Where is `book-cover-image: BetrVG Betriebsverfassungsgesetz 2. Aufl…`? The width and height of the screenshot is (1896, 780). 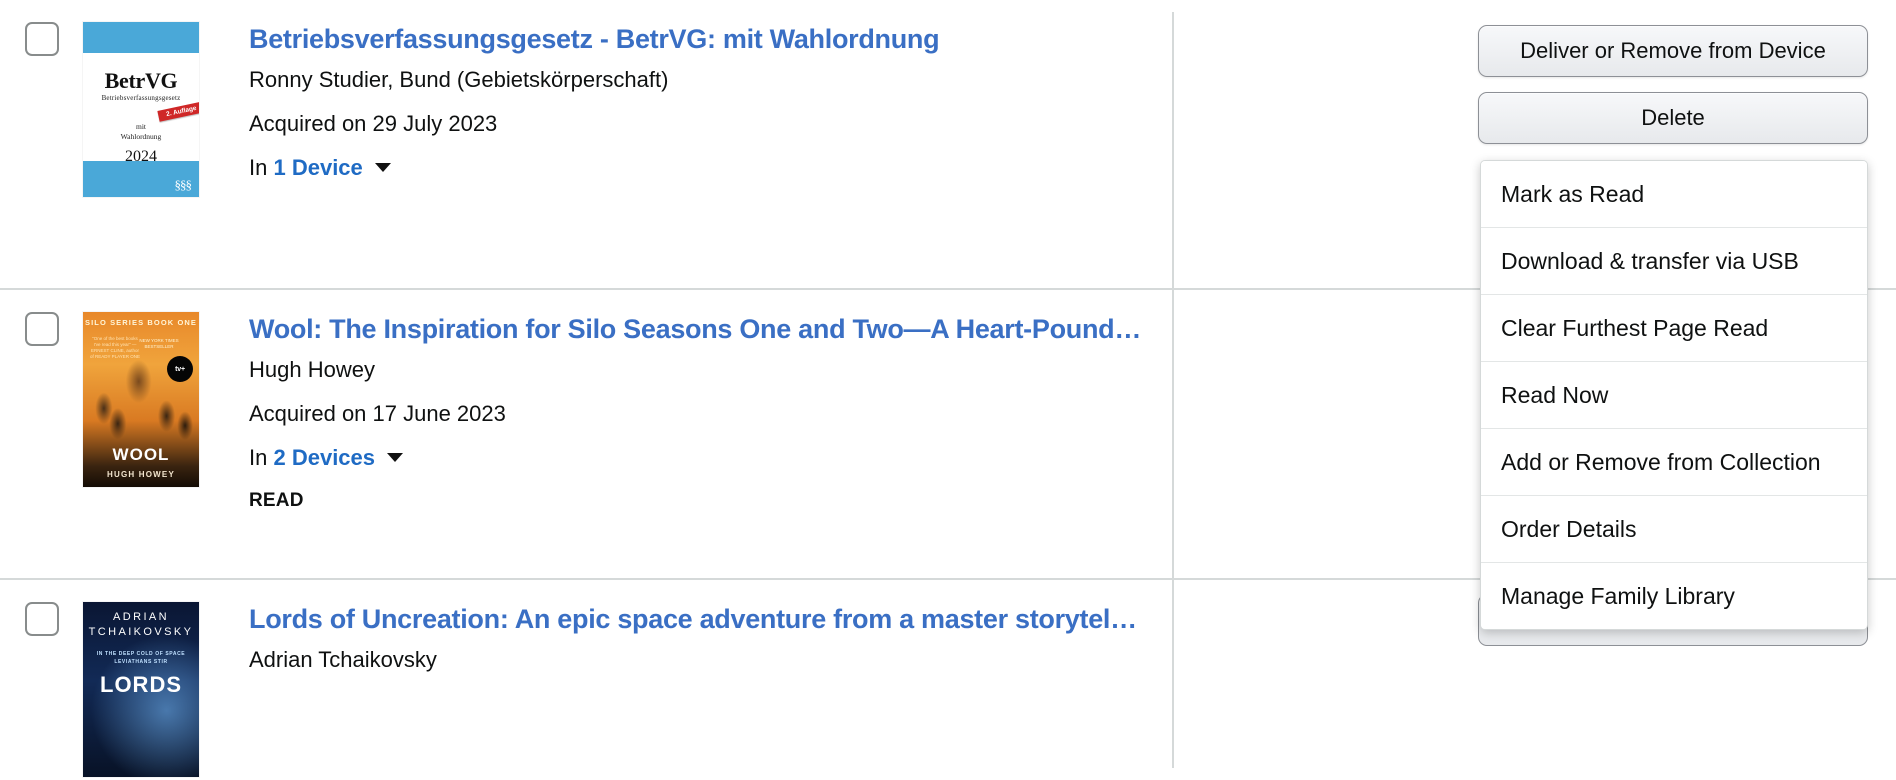 book-cover-image: BetrVG Betriebsverfassungsgesetz 2. Aufl… is located at coordinates (141, 109).